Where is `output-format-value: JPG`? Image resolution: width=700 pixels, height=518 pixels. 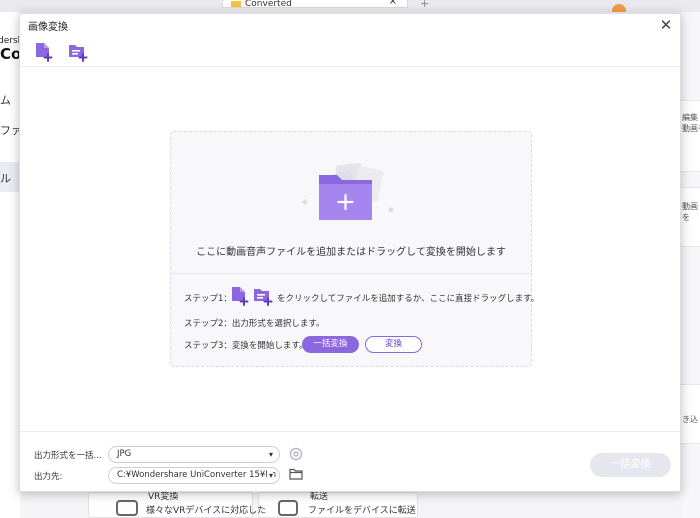 output-format-value: JPG is located at coordinates (124, 454).